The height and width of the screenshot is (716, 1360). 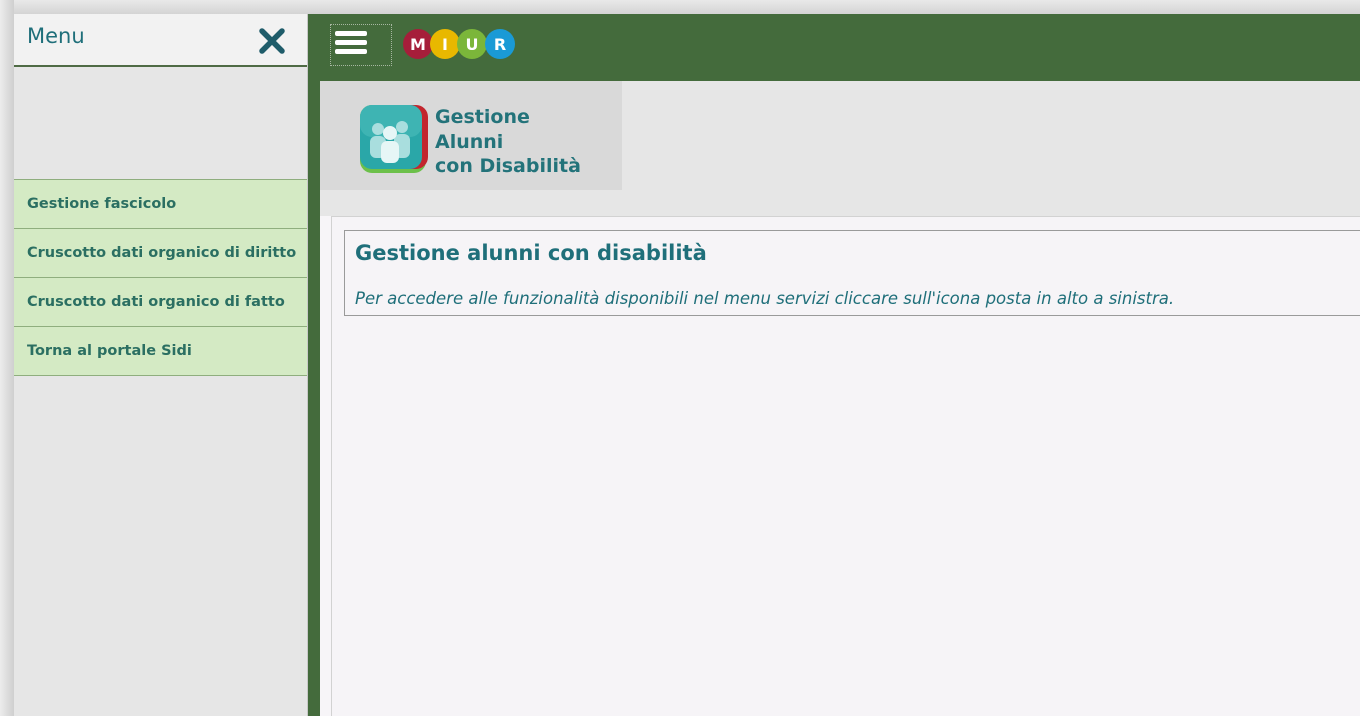 I want to click on app-name-line: Gestione, so click(x=482, y=117).